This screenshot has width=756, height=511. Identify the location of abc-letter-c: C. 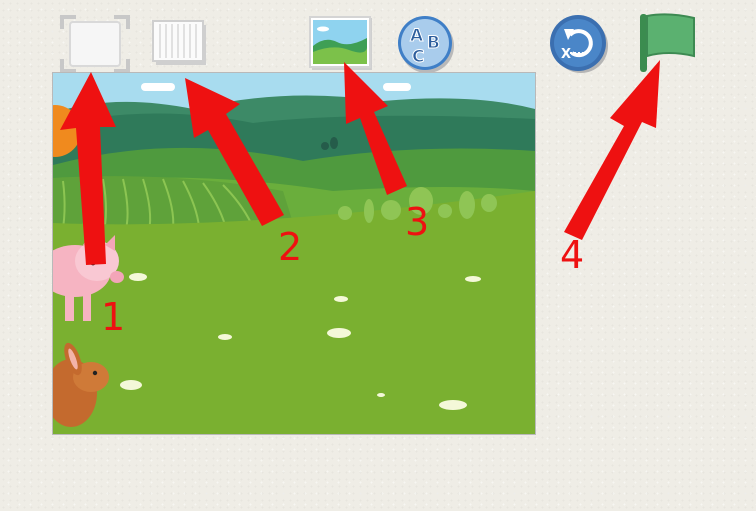
(418, 57).